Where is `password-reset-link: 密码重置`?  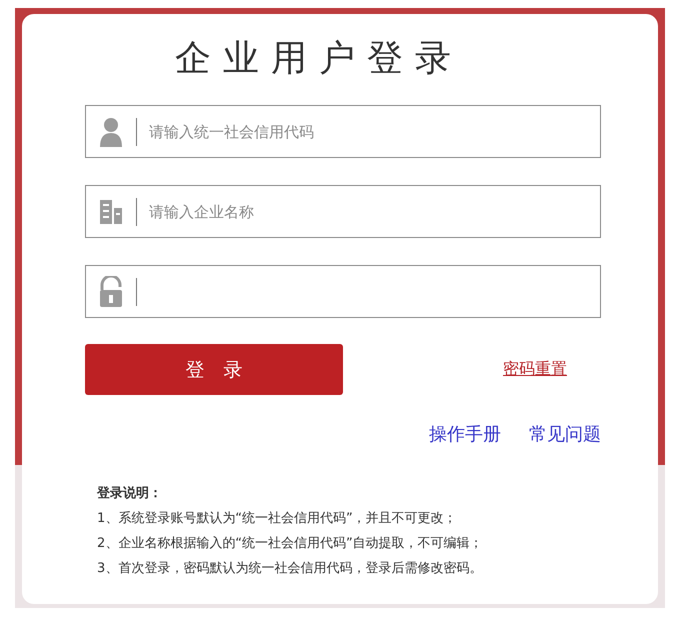 password-reset-link: 密码重置 is located at coordinates (535, 369).